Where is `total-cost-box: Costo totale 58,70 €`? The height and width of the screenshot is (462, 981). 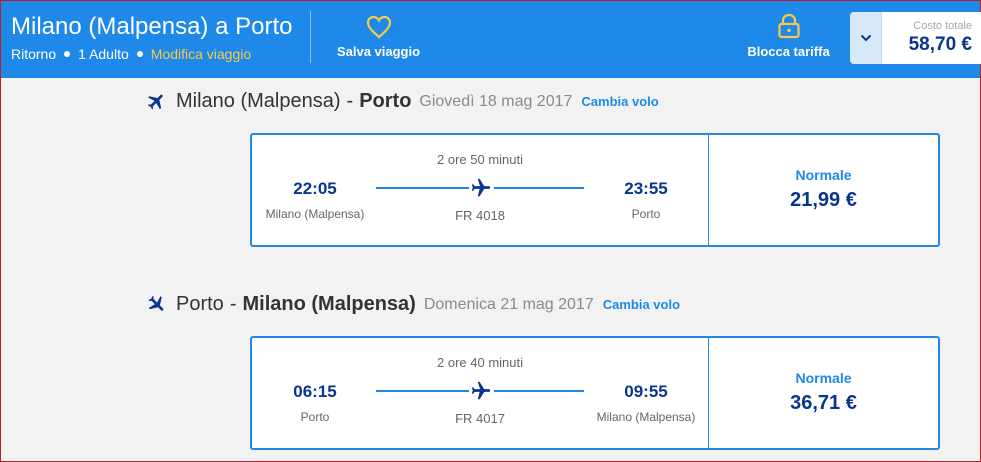
total-cost-box: Costo totale 58,70 € is located at coordinates (915, 38).